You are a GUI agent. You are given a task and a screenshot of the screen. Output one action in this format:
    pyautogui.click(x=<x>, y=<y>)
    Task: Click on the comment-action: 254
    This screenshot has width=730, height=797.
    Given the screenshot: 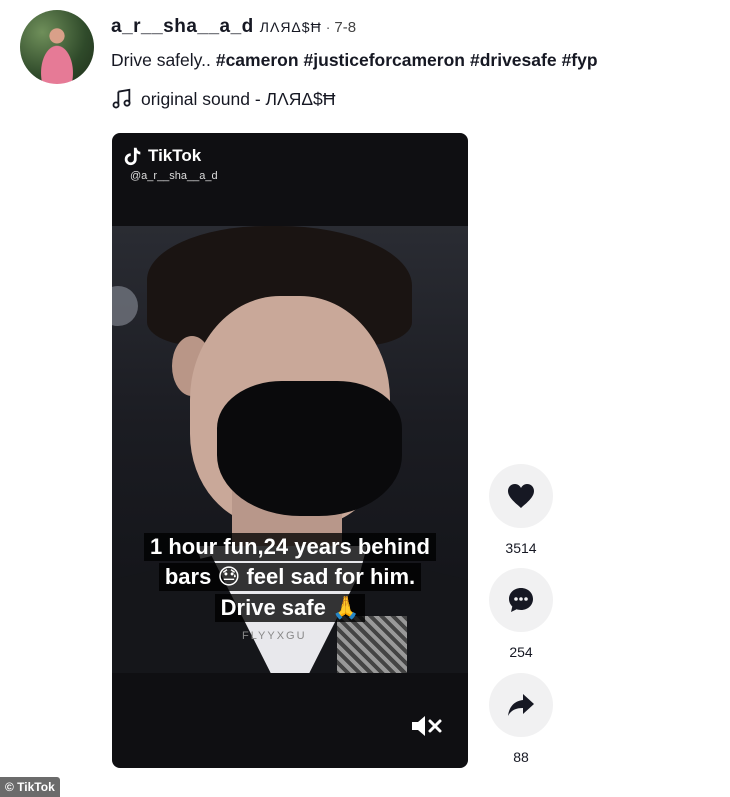 What is the action you would take?
    pyautogui.click(x=521, y=614)
    